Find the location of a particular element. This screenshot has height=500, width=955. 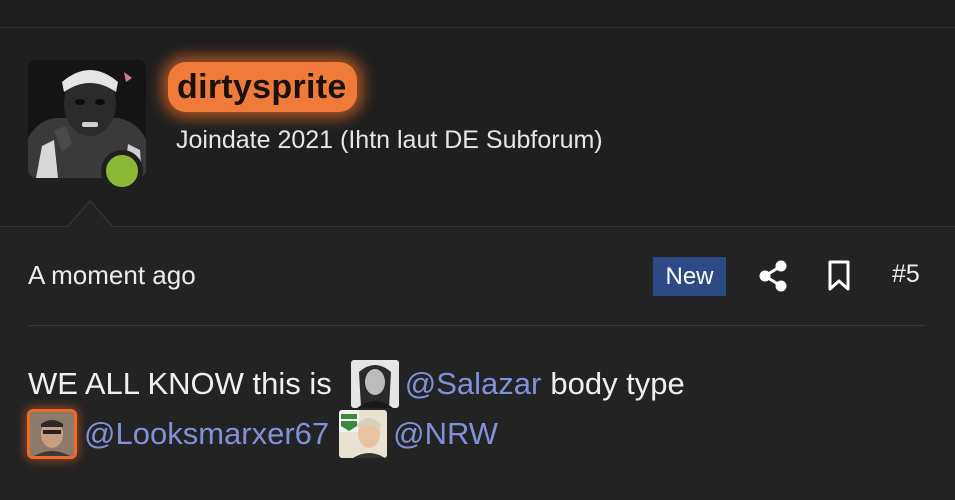

header-pointer-fill is located at coordinates (90, 215).